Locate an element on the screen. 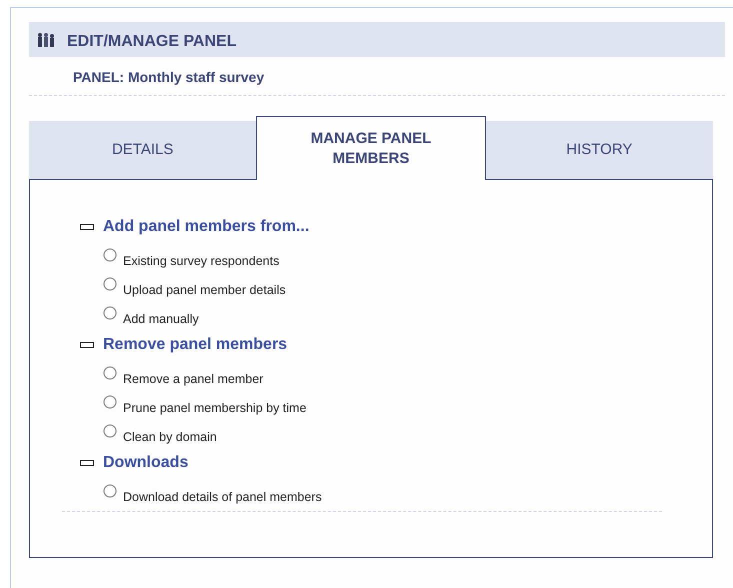  option-label: Add manually is located at coordinates (161, 319).